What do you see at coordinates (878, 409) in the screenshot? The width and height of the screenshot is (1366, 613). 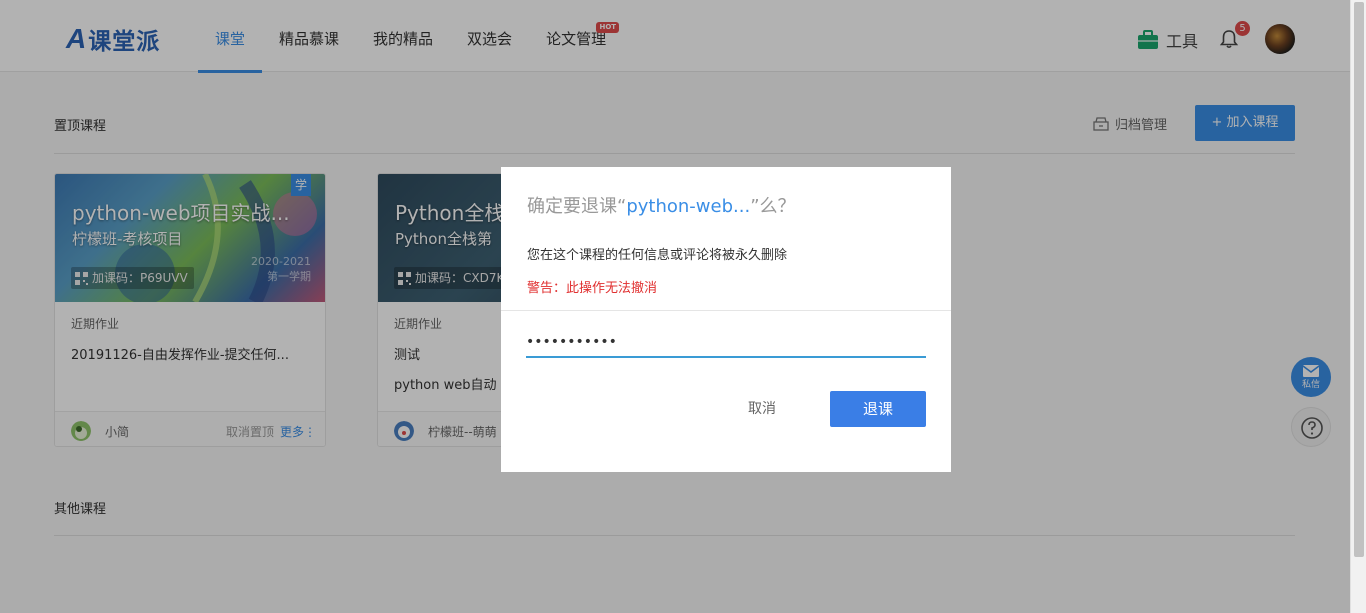 I see `confirm-drop-button: 退课` at bounding box center [878, 409].